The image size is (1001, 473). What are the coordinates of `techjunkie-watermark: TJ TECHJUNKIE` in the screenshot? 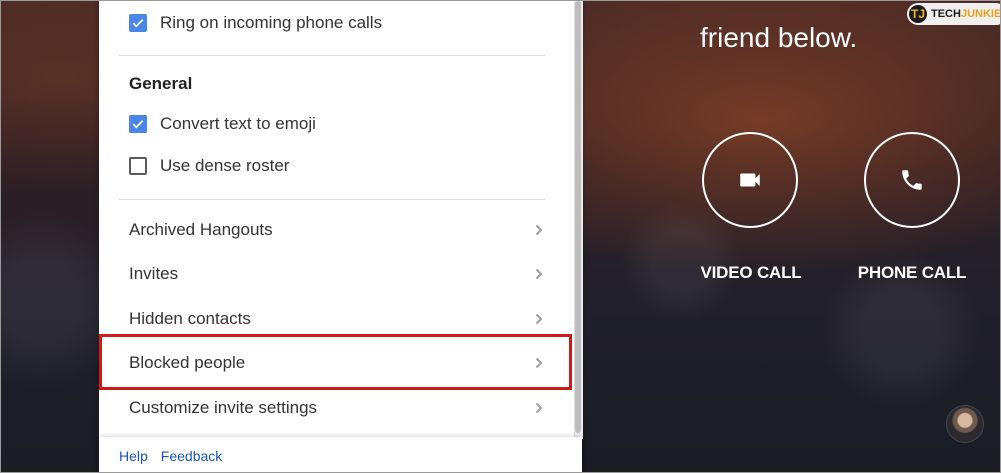 It's located at (954, 14).